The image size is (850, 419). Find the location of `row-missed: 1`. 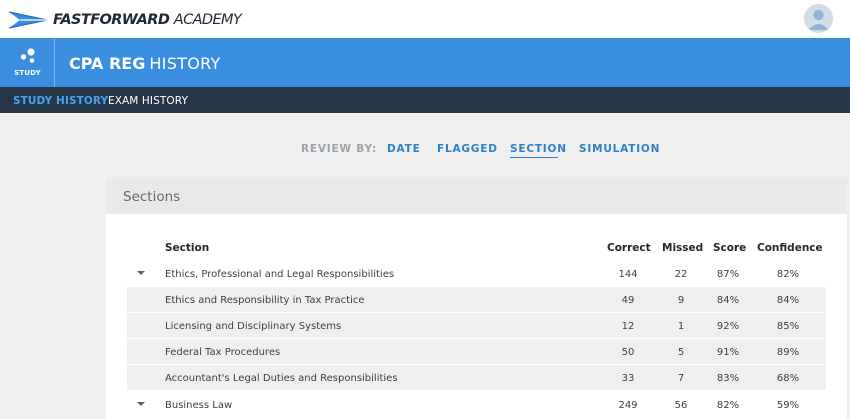

row-missed: 1 is located at coordinates (681, 326).